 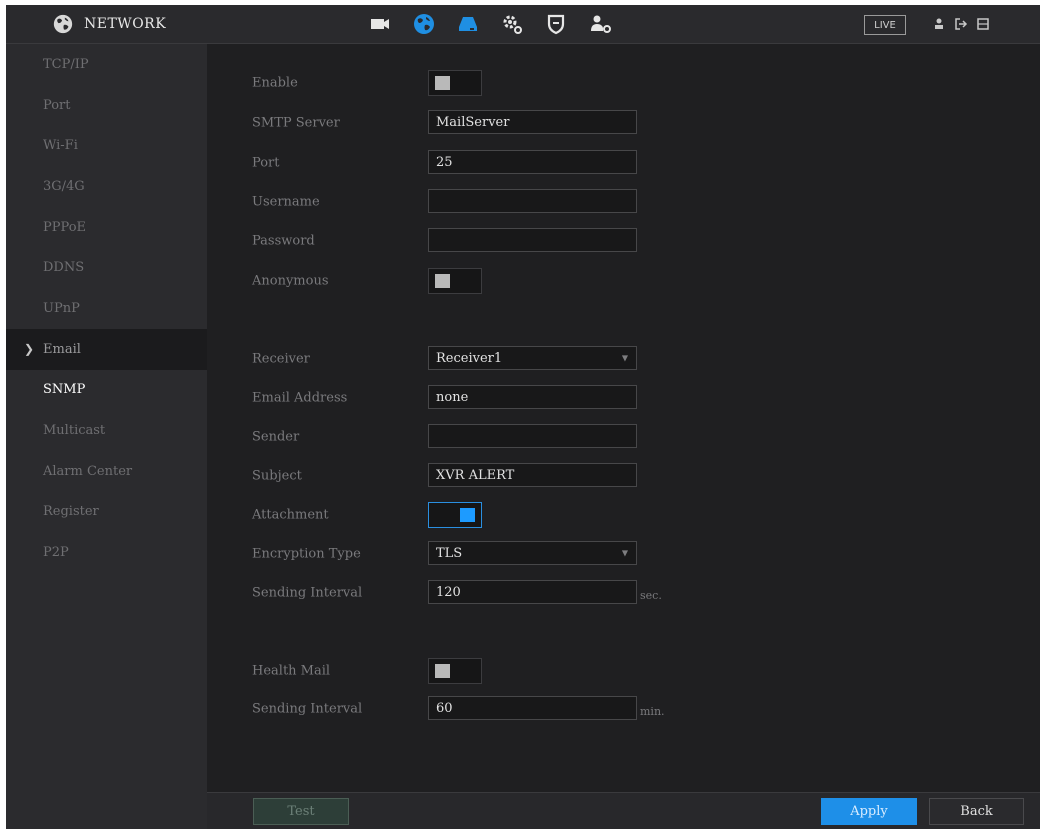 What do you see at coordinates (532, 397) in the screenshot?
I see `email-address-input: none` at bounding box center [532, 397].